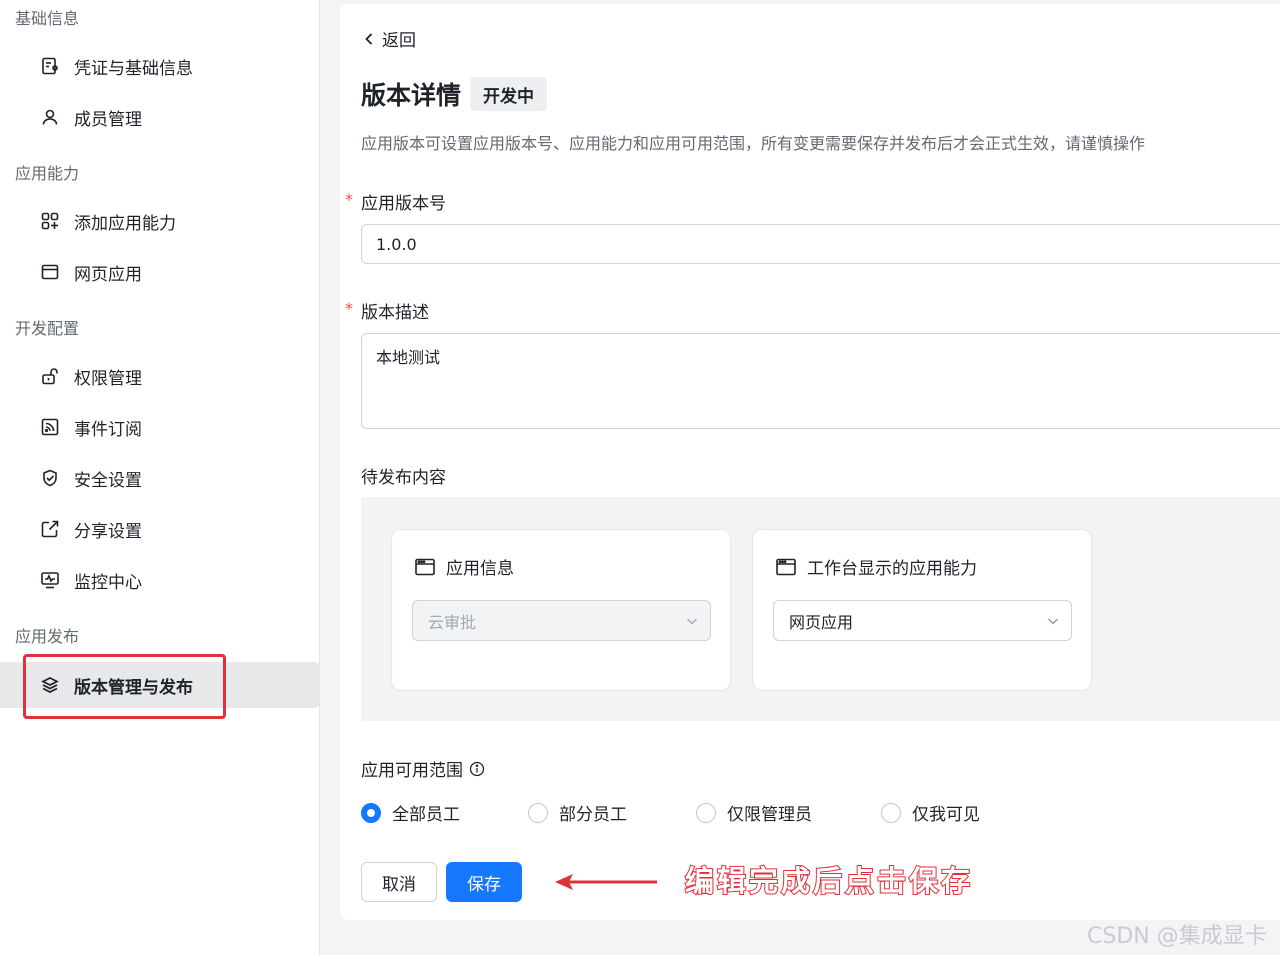  Describe the element at coordinates (399, 41) in the screenshot. I see `back-label: 返回` at that location.